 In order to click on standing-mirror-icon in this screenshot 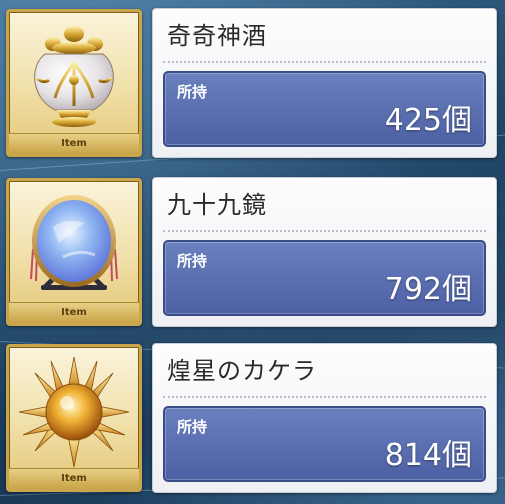, I will do `click(74, 242)`.